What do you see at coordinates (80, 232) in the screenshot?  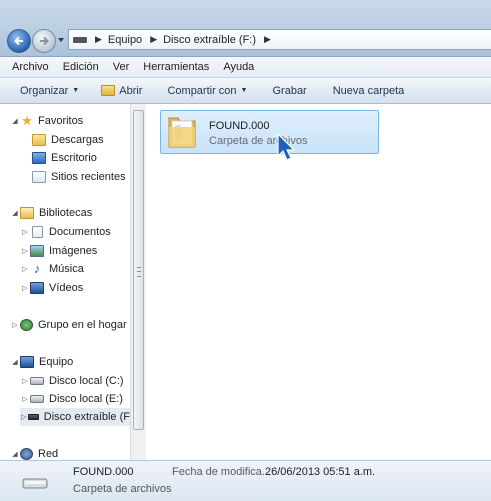 I see `nav-documents-label: Documentos` at bounding box center [80, 232].